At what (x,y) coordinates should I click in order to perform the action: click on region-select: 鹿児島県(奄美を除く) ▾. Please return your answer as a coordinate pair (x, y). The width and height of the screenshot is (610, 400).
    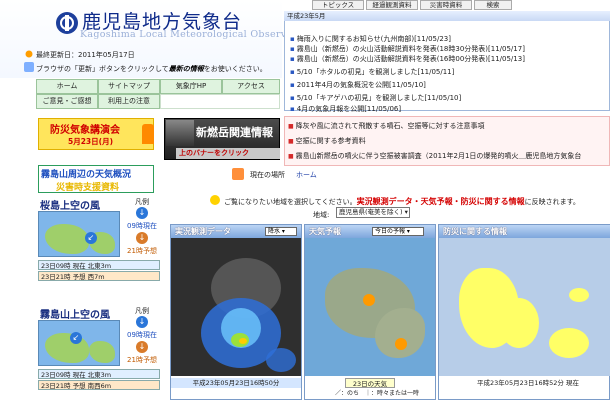
    Looking at the image, I should click on (373, 212).